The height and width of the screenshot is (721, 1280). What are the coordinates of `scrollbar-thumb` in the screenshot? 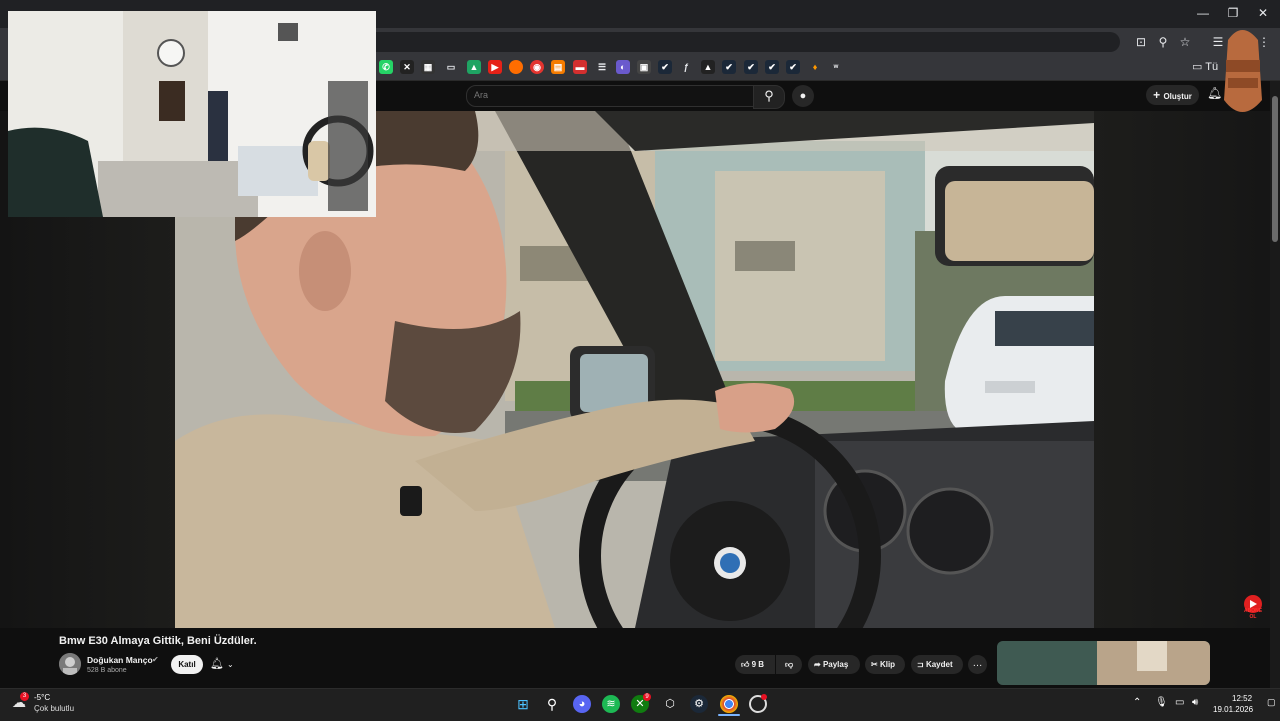 It's located at (1275, 169).